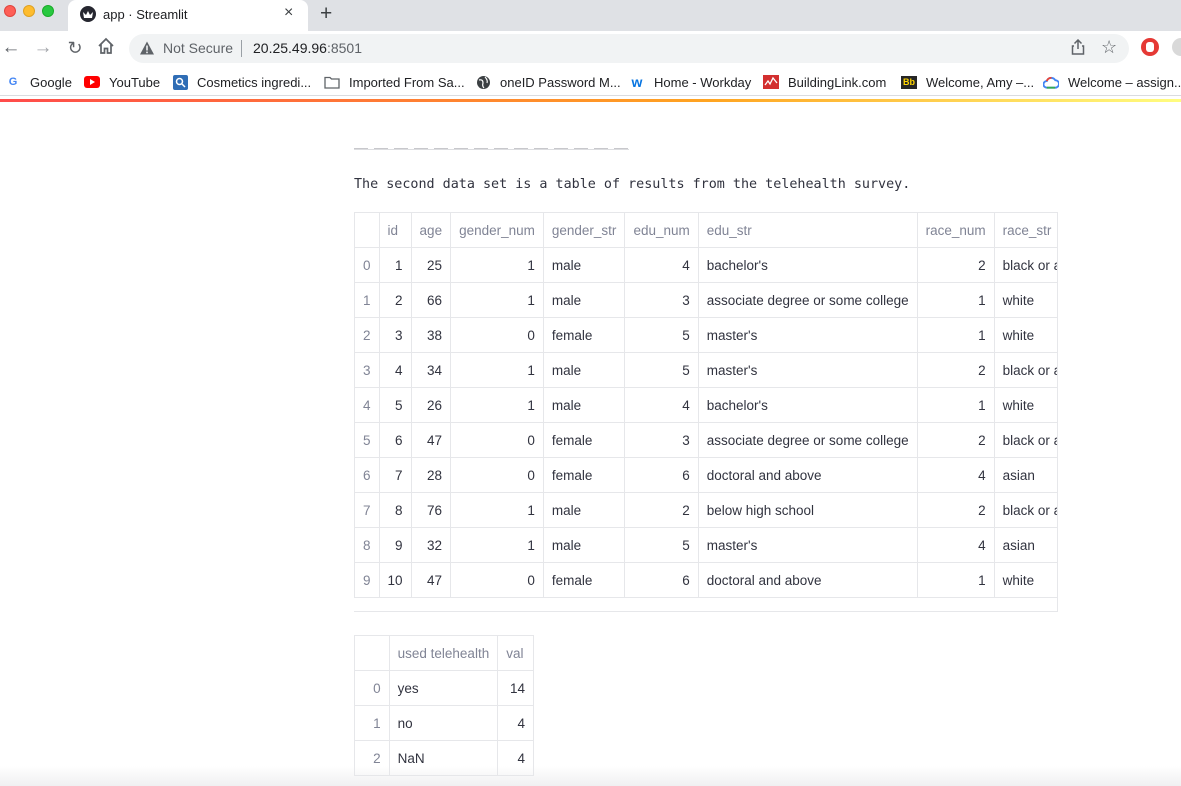 Image resolution: width=1181 pixels, height=786 pixels. Describe the element at coordinates (1109, 47) in the screenshot. I see `bookmark-star-icon: ☆` at that location.